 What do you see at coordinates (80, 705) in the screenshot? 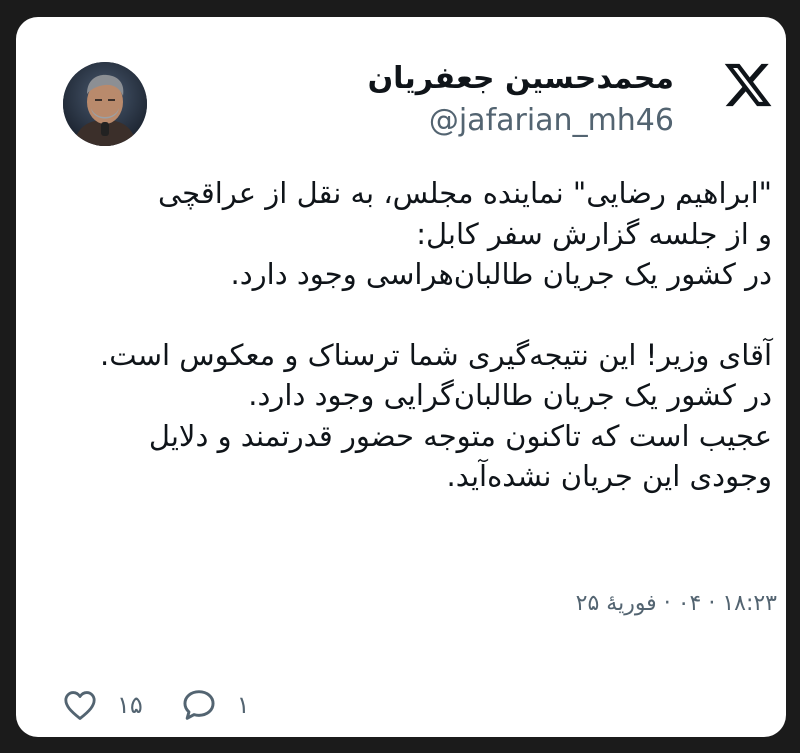
I see `heart-icon` at bounding box center [80, 705].